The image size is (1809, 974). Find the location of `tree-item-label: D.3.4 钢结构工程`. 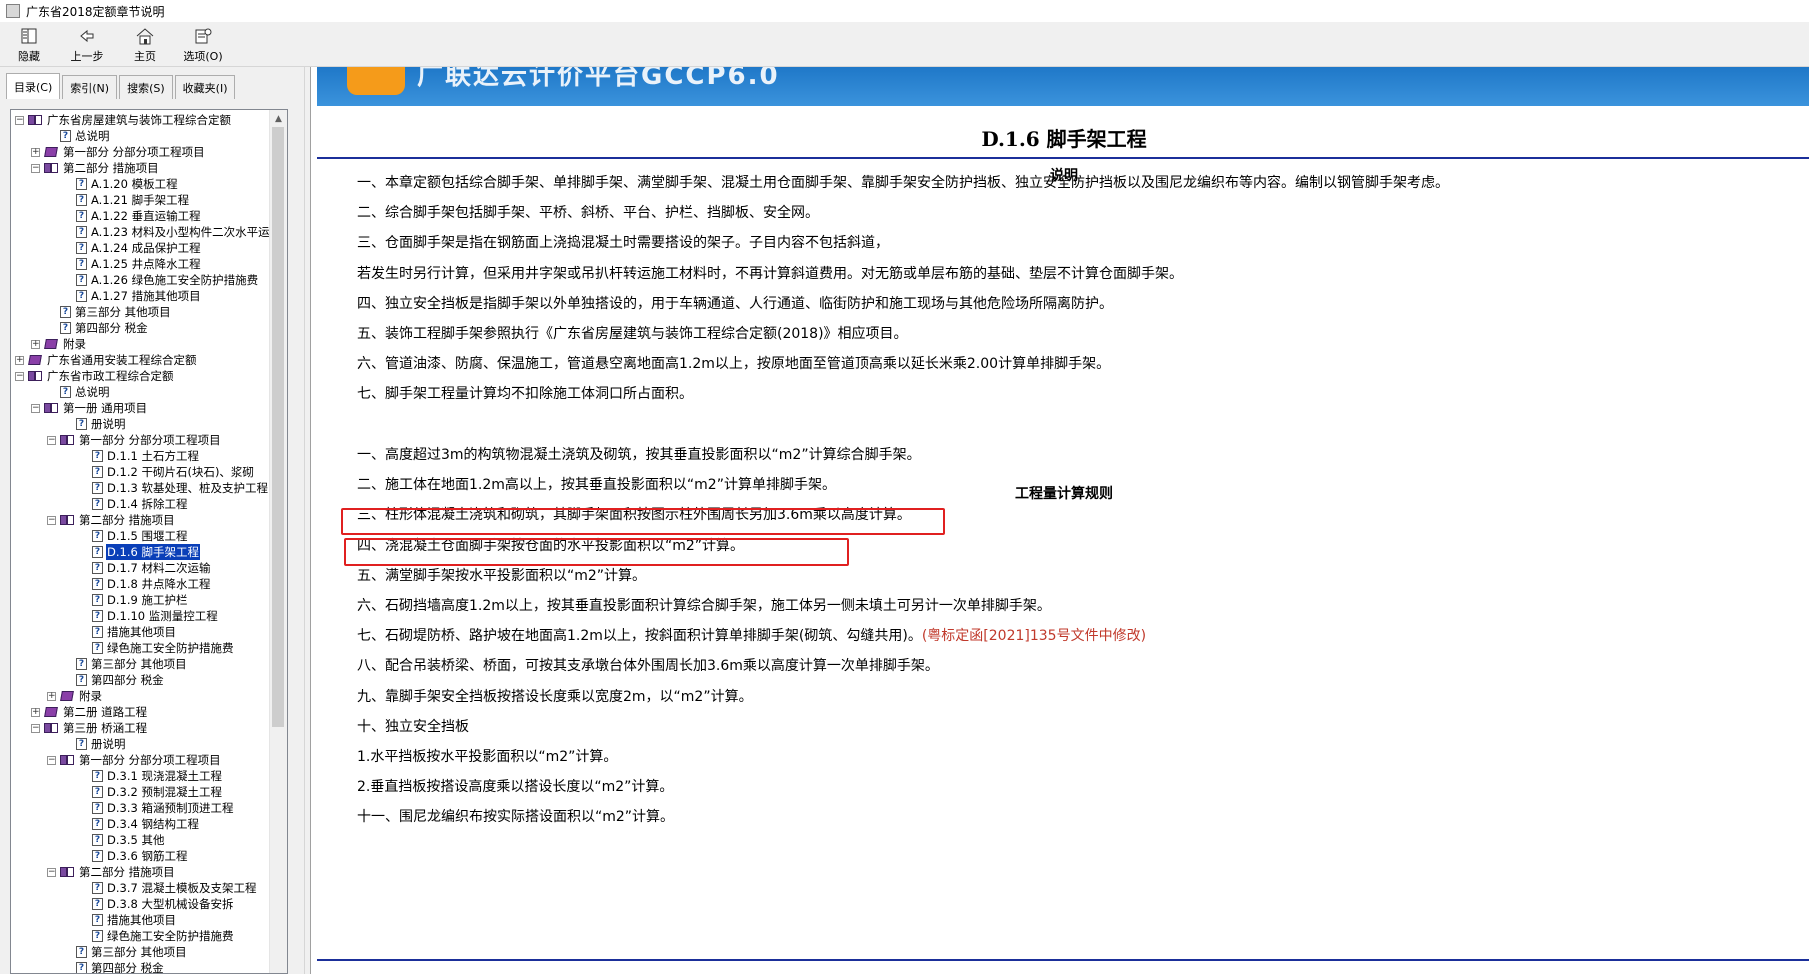

tree-item-label: D.3.4 钢结构工程 is located at coordinates (153, 824).